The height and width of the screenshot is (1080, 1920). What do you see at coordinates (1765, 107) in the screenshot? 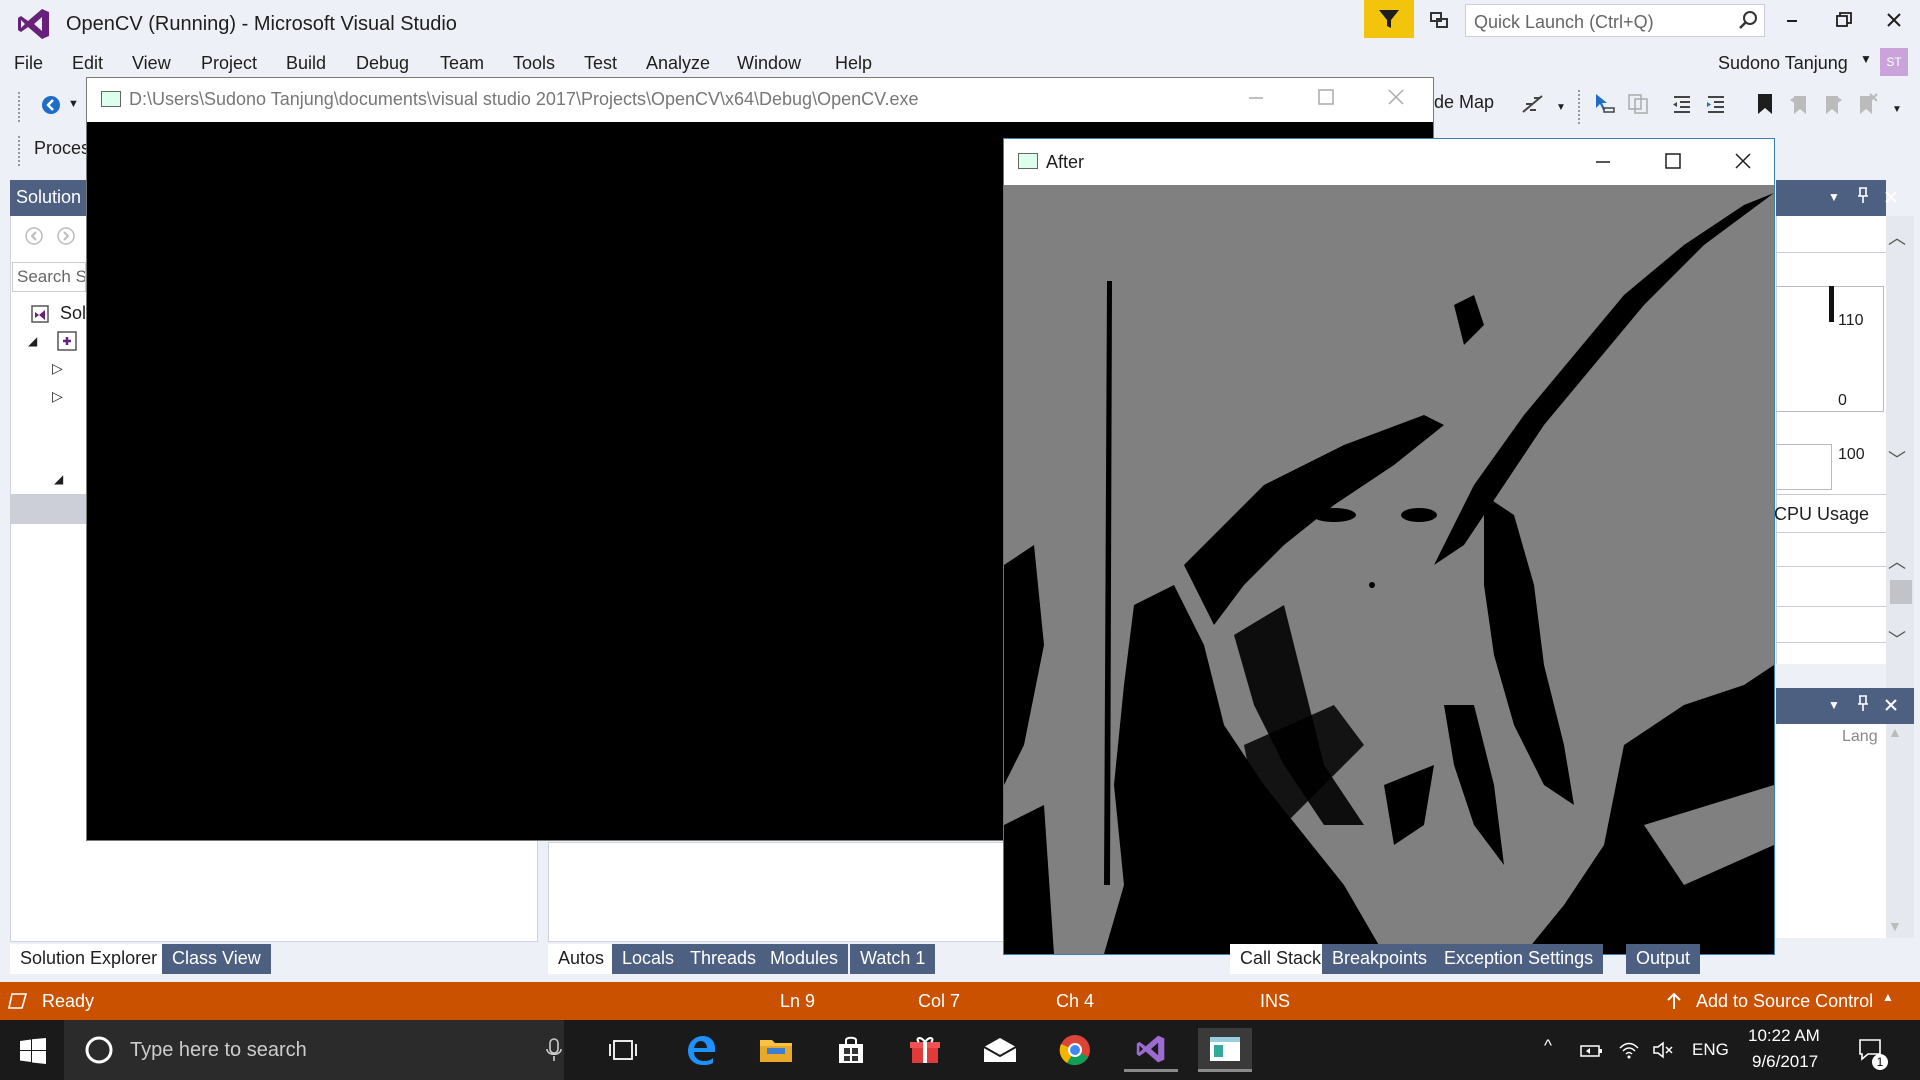
I see `bookmark-icon` at bounding box center [1765, 107].